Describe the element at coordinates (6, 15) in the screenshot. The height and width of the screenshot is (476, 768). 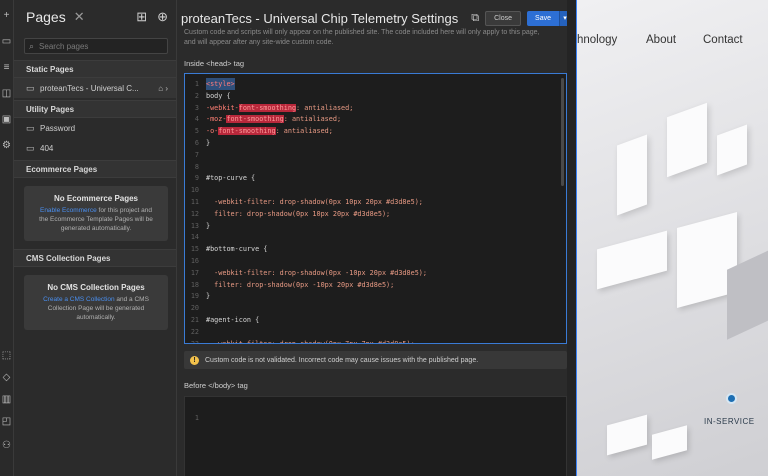
I see `add-icon: +` at that location.